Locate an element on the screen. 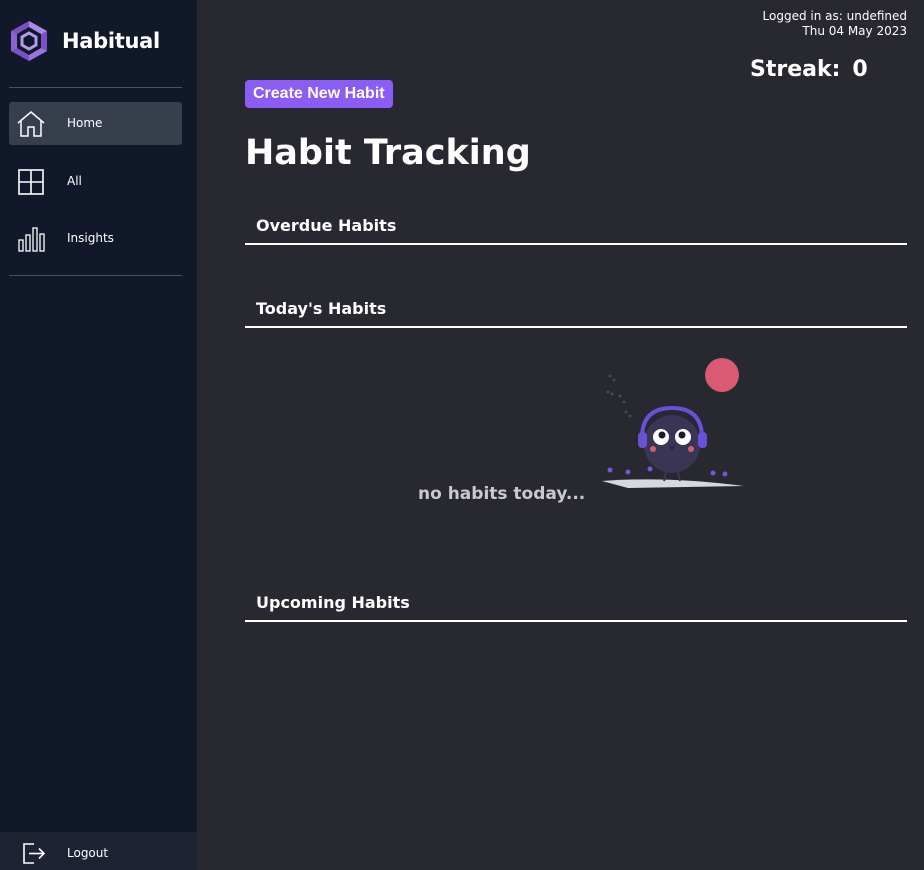  sidebar-item-insights: Insights is located at coordinates (95, 238).